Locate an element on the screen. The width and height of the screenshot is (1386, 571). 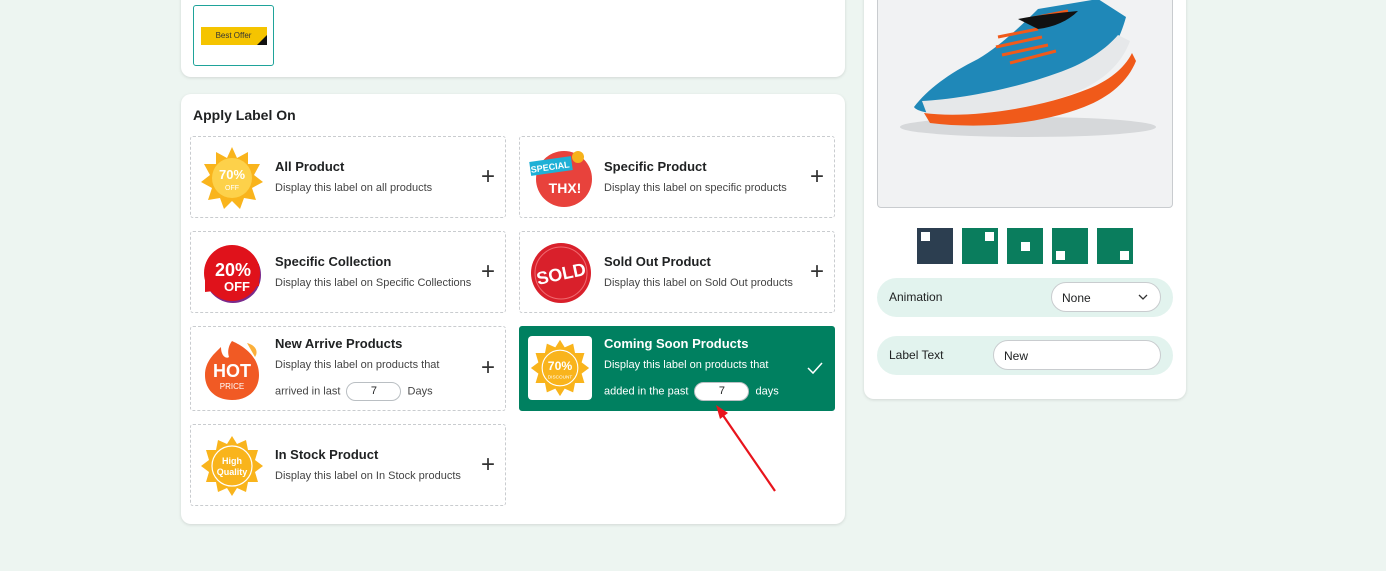
label-text-label: Label Text is located at coordinates (916, 355).